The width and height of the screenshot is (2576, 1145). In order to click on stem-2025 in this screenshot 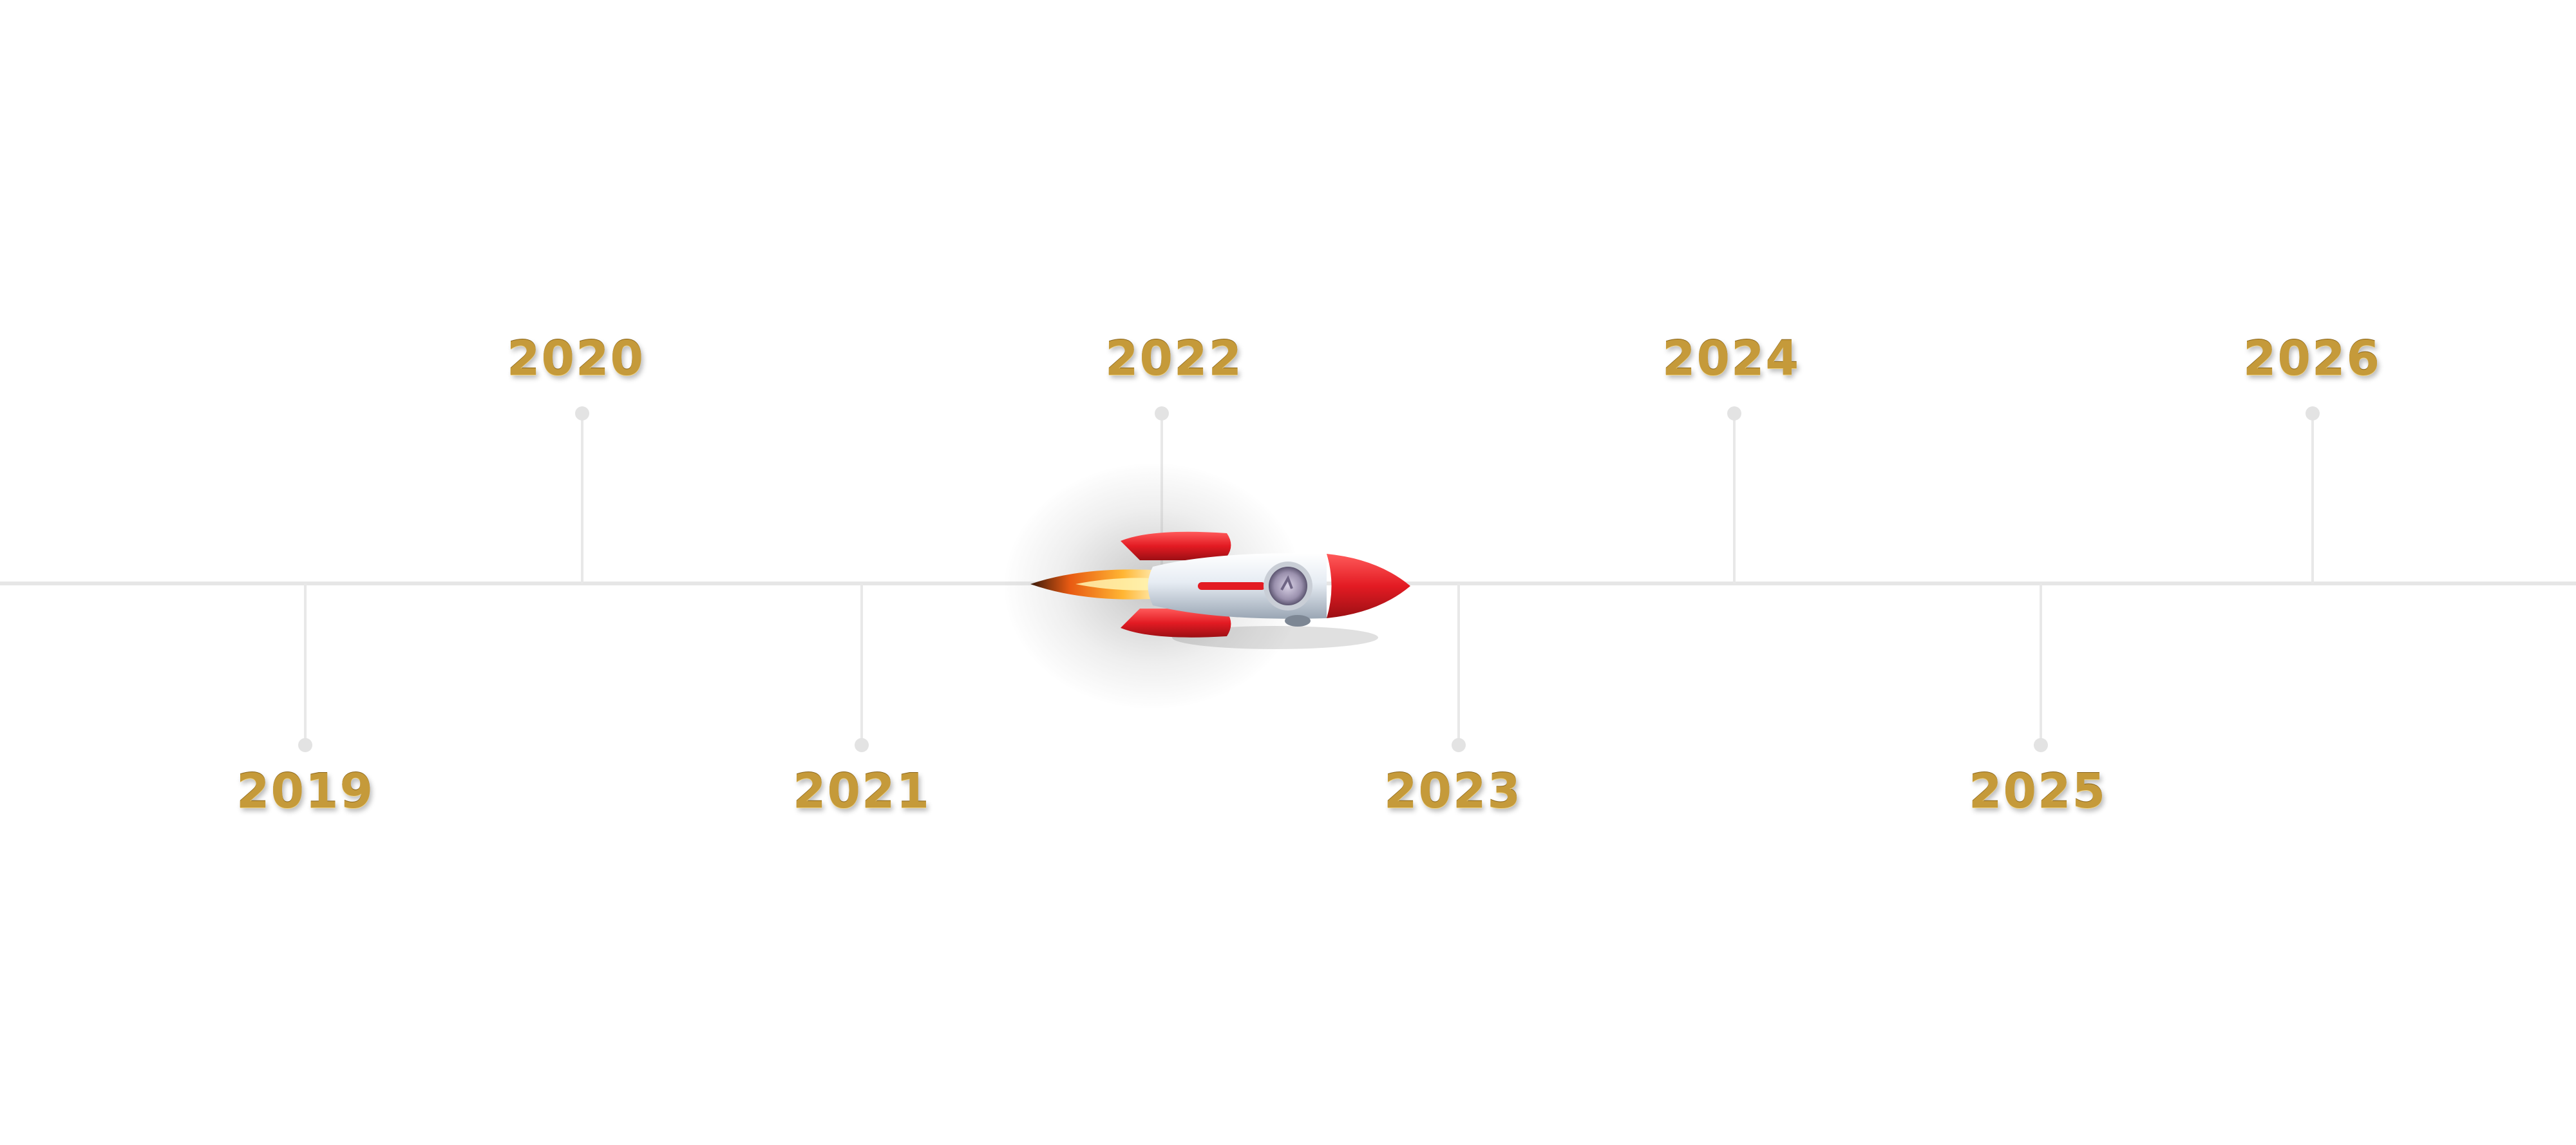, I will do `click(2041, 665)`.